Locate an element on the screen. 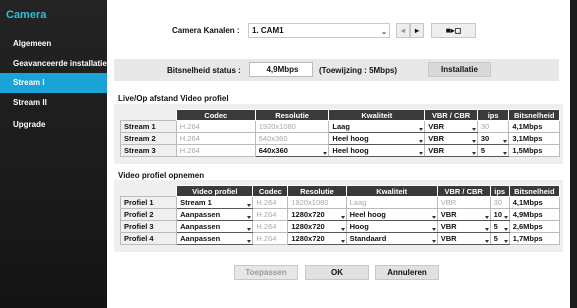  copy-settings-button: ■▸◻ is located at coordinates (453, 30).